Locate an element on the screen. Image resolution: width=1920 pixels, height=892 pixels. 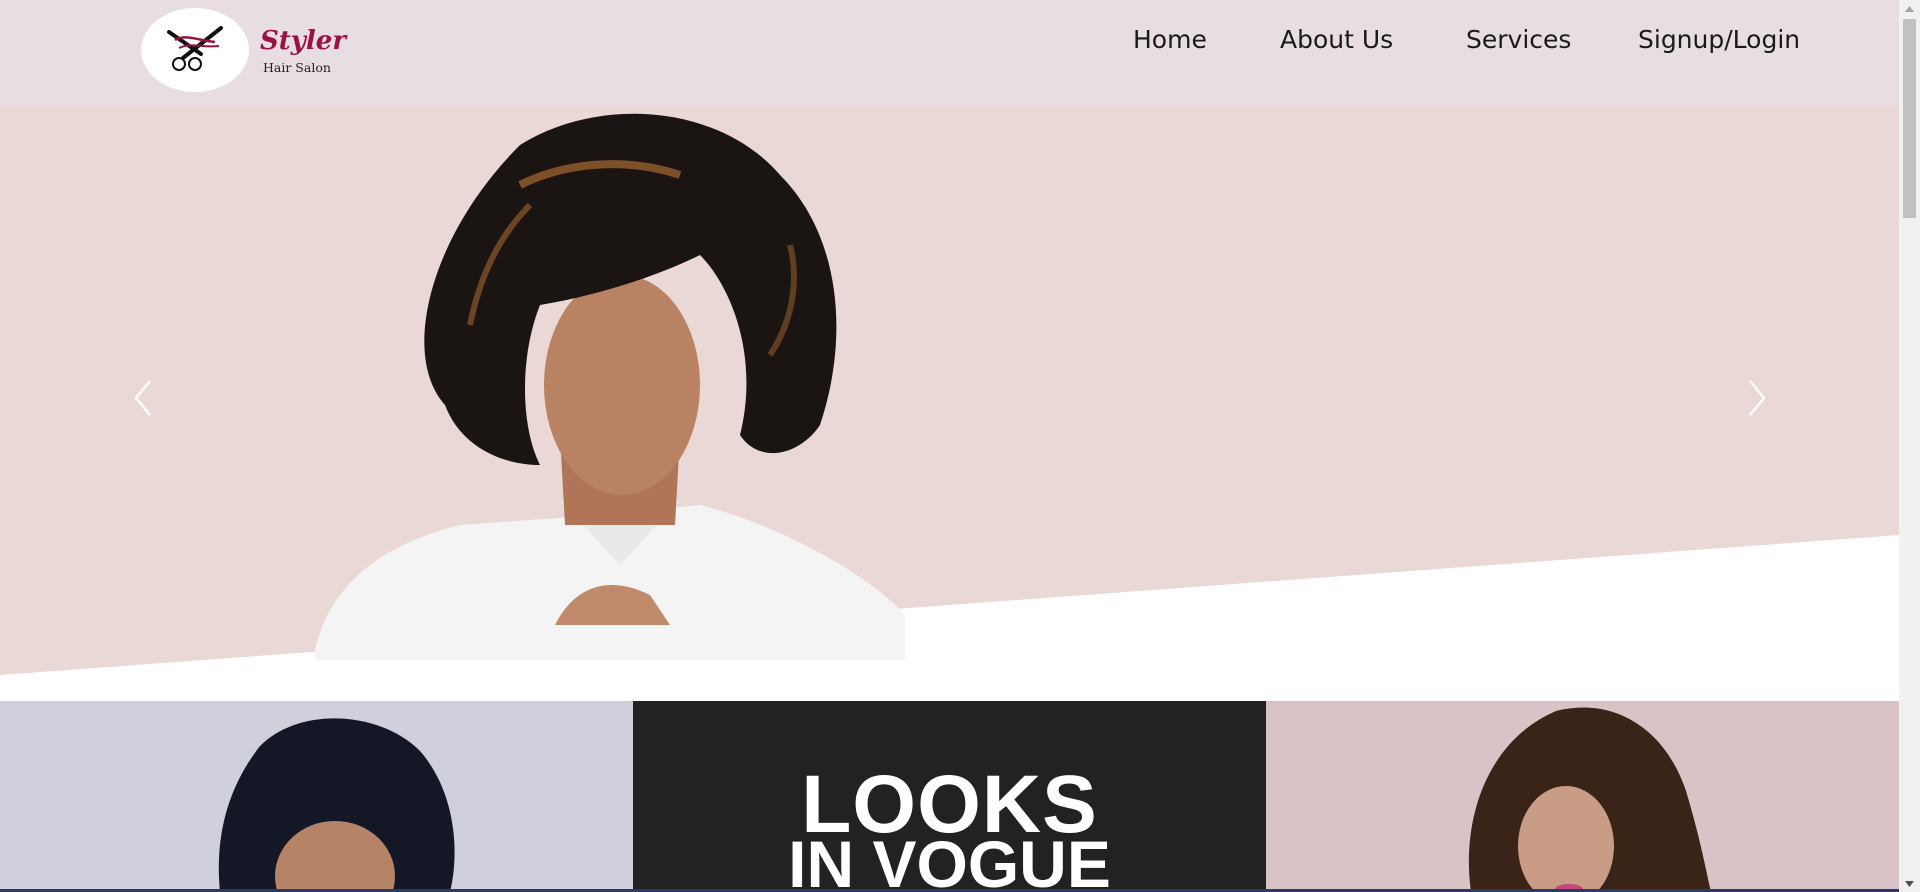
vogue-title-line-2: IN VOGUE is located at coordinates (949, 859).